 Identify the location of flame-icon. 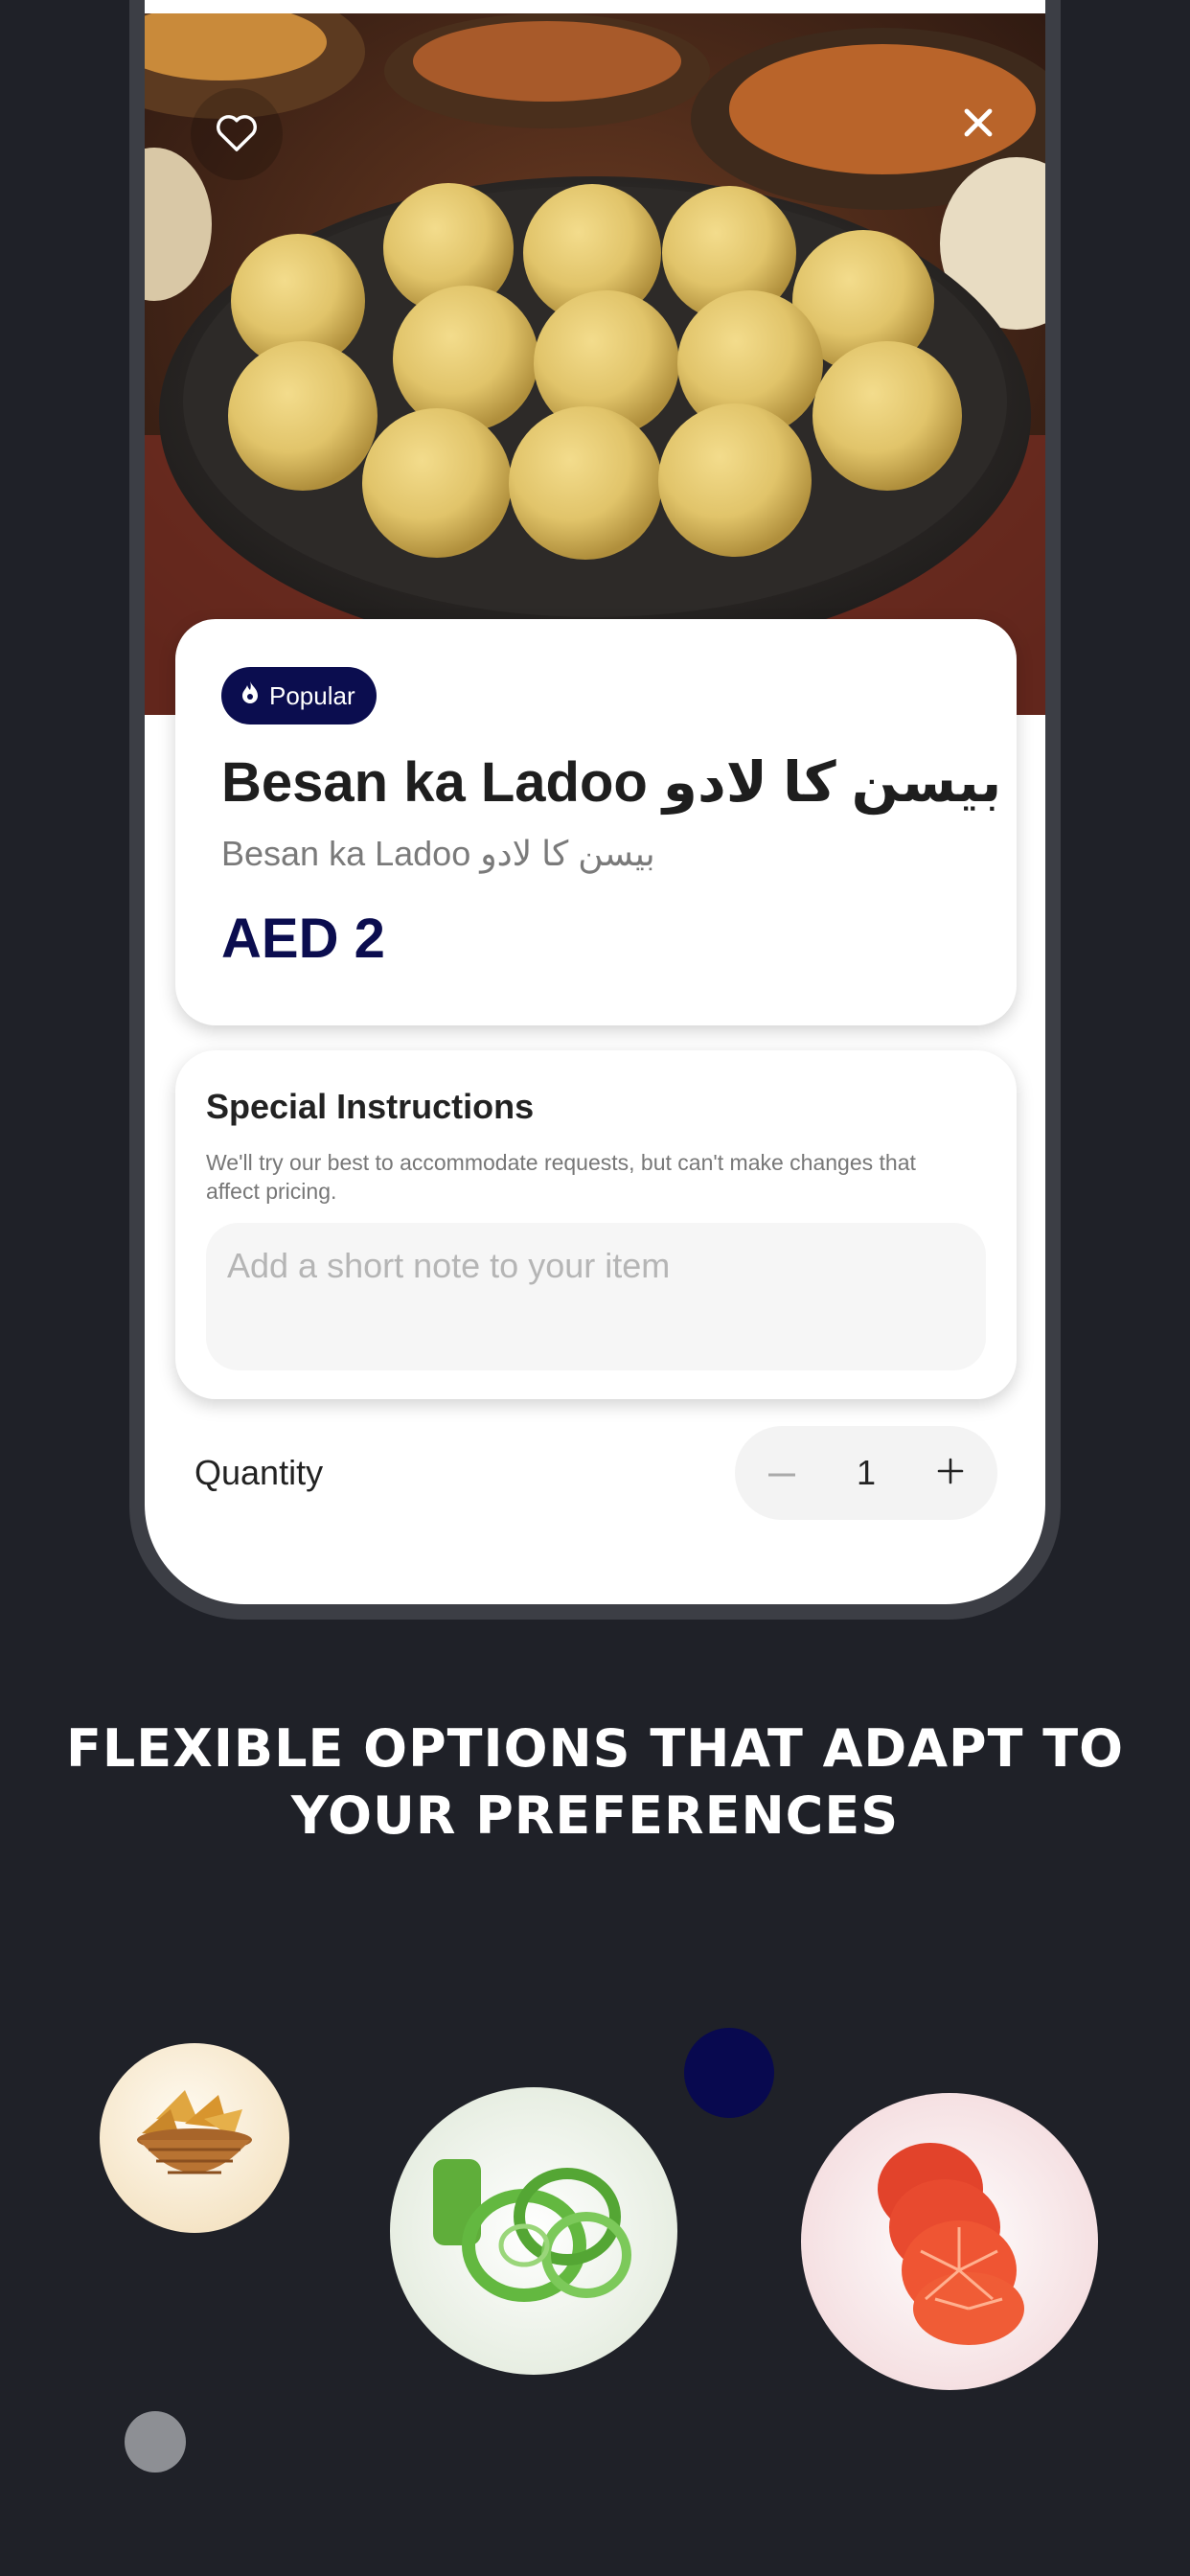
(250, 696).